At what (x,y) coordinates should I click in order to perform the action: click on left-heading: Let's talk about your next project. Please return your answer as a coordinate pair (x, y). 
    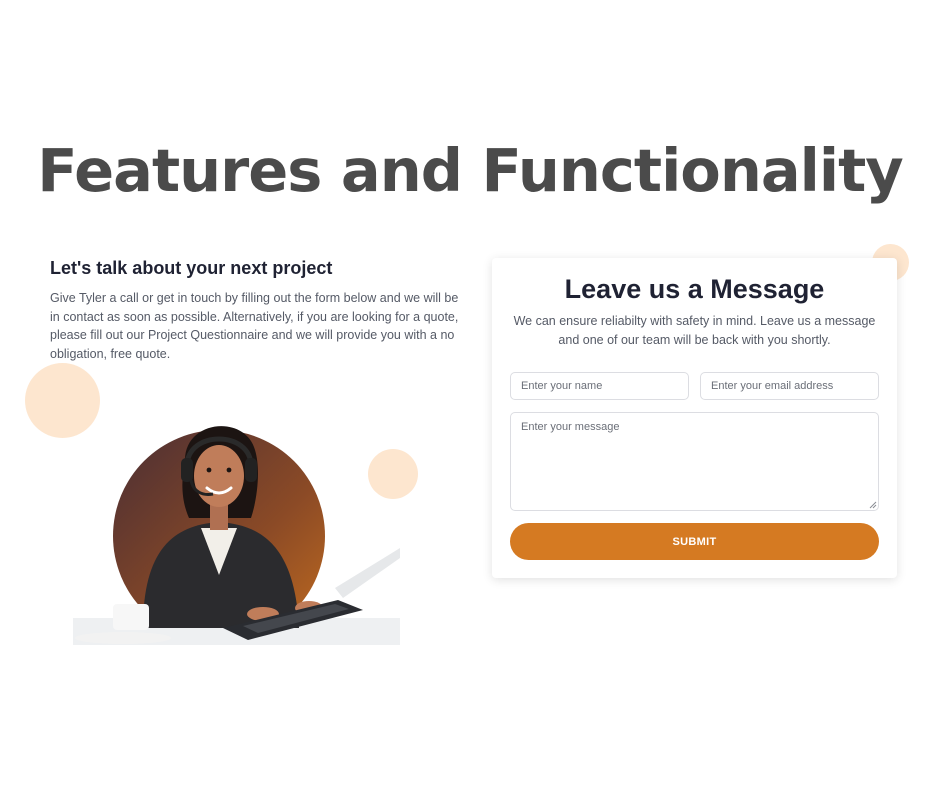
    Looking at the image, I should click on (191, 268).